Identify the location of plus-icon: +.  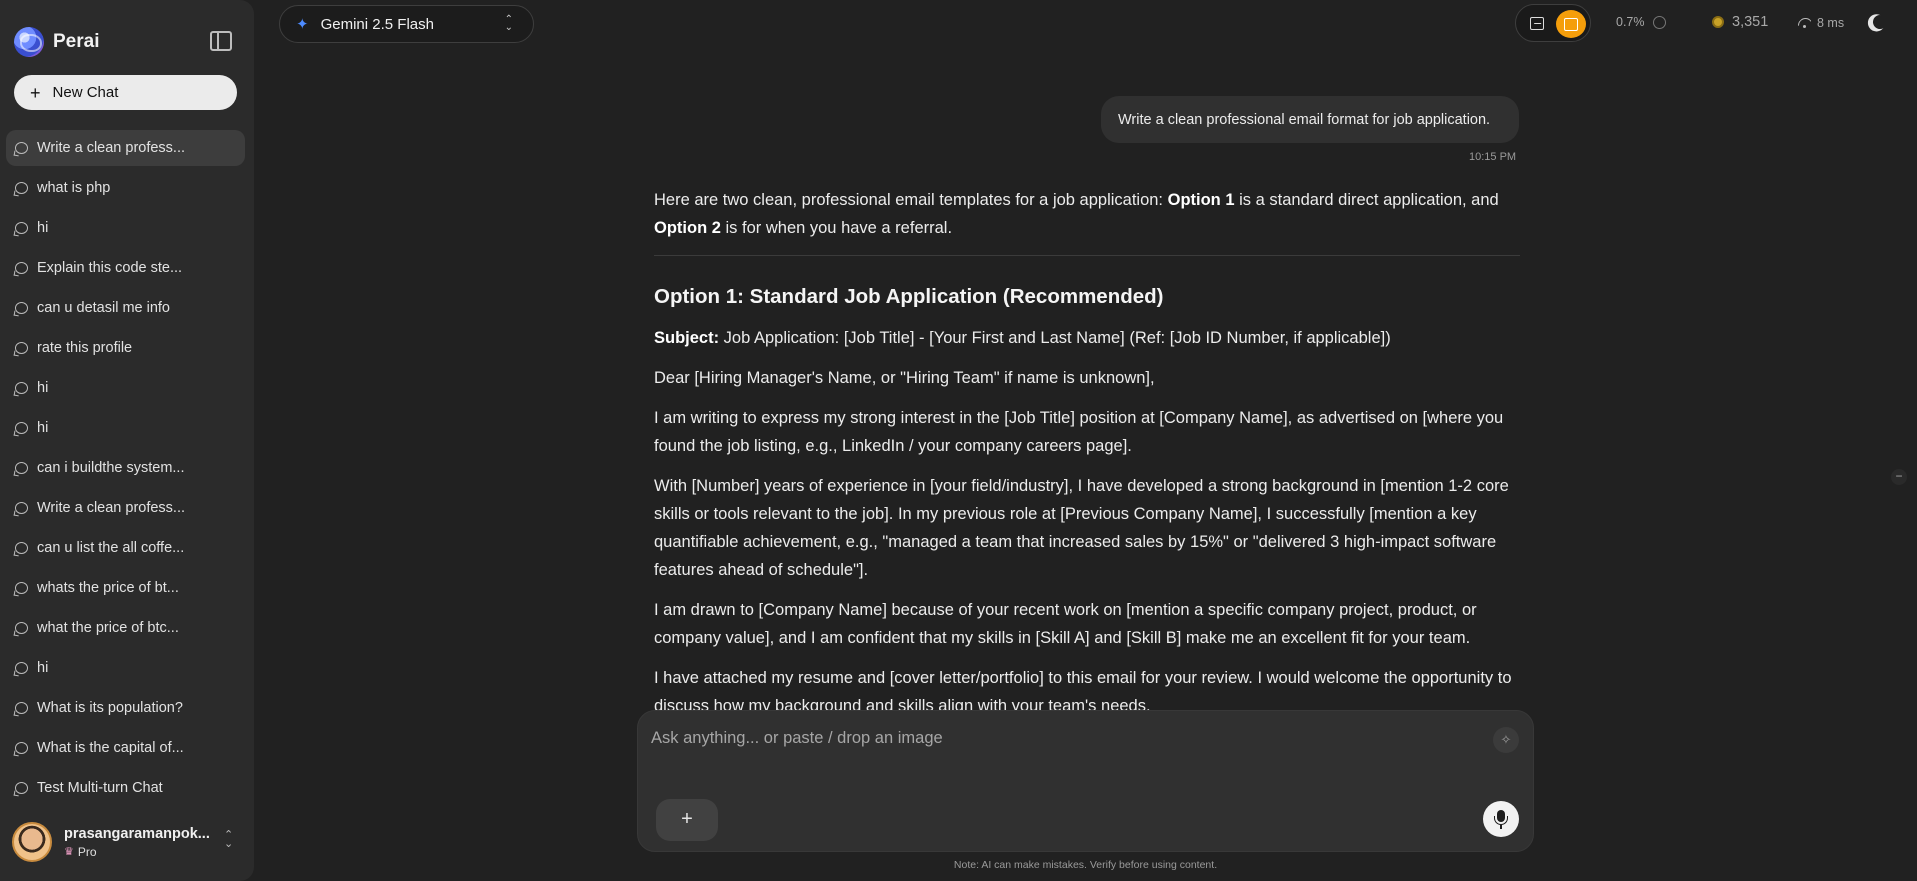
(35, 92).